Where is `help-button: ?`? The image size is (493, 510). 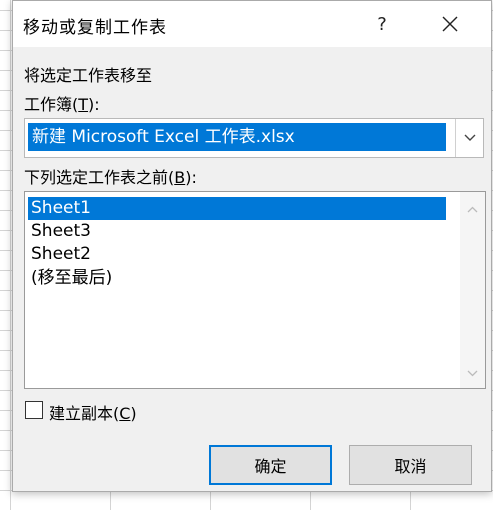
help-button: ? is located at coordinates (382, 24).